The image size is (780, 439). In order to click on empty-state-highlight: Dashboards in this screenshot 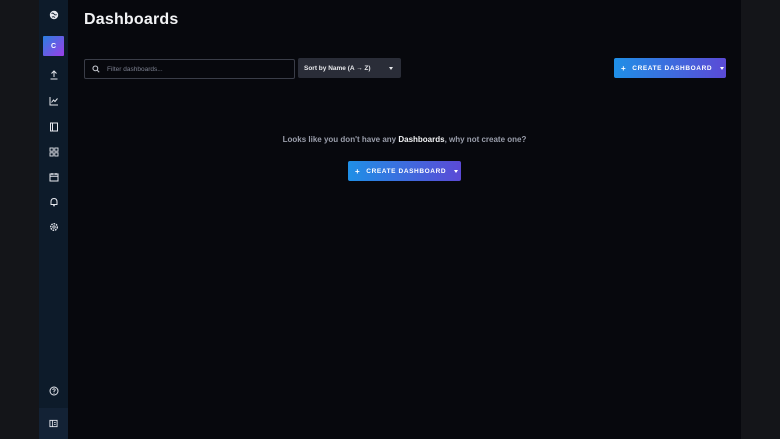, I will do `click(421, 139)`.